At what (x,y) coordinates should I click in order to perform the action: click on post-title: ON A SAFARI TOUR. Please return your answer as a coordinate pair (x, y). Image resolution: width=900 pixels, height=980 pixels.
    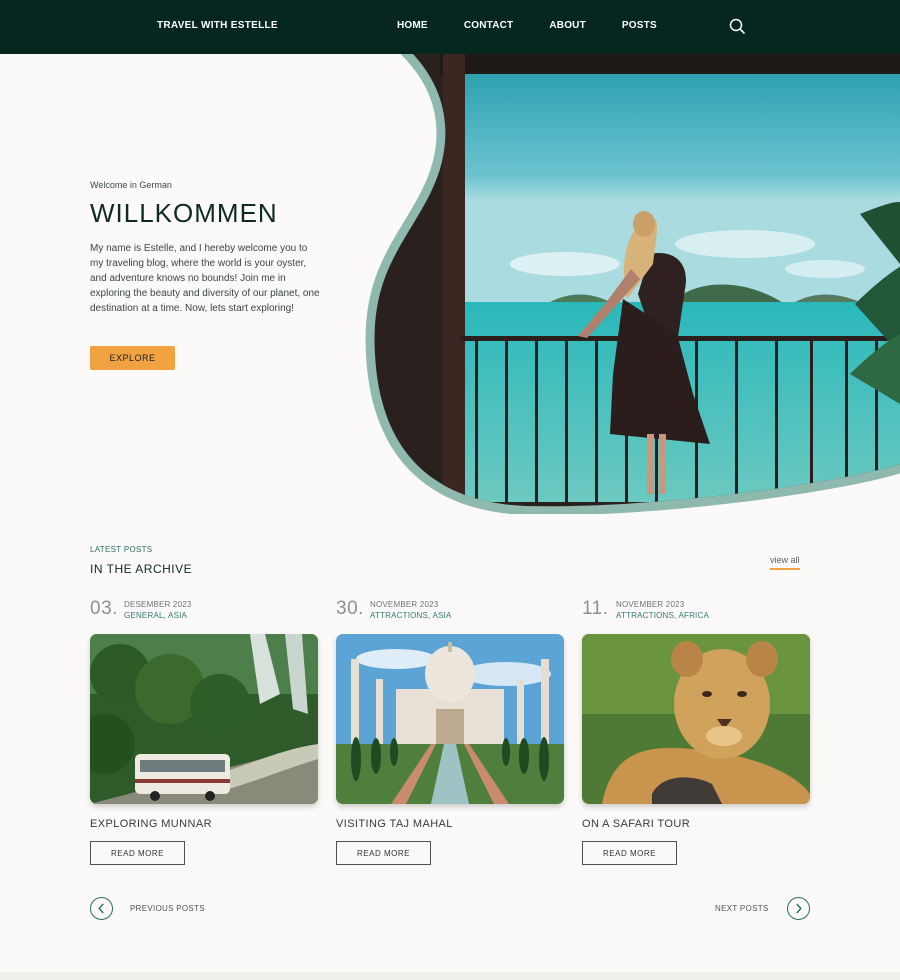
    Looking at the image, I should click on (696, 824).